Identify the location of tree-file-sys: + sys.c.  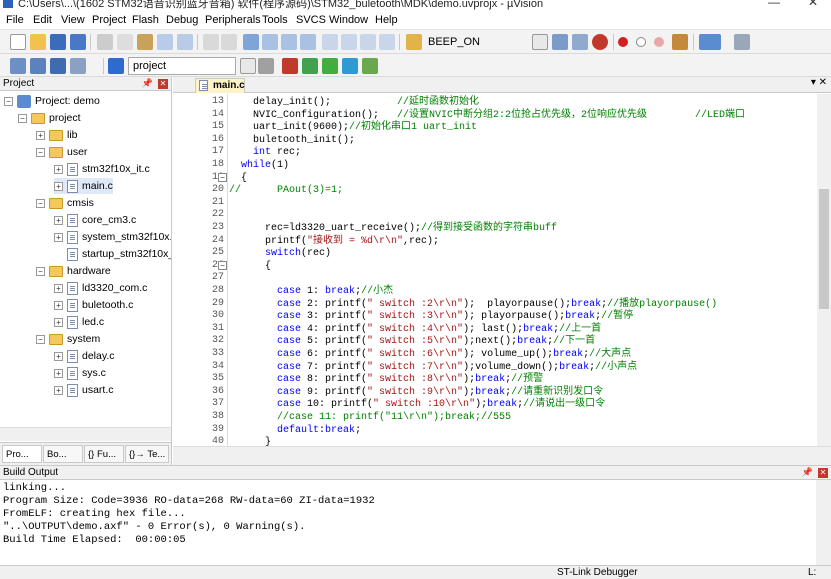
(80, 373).